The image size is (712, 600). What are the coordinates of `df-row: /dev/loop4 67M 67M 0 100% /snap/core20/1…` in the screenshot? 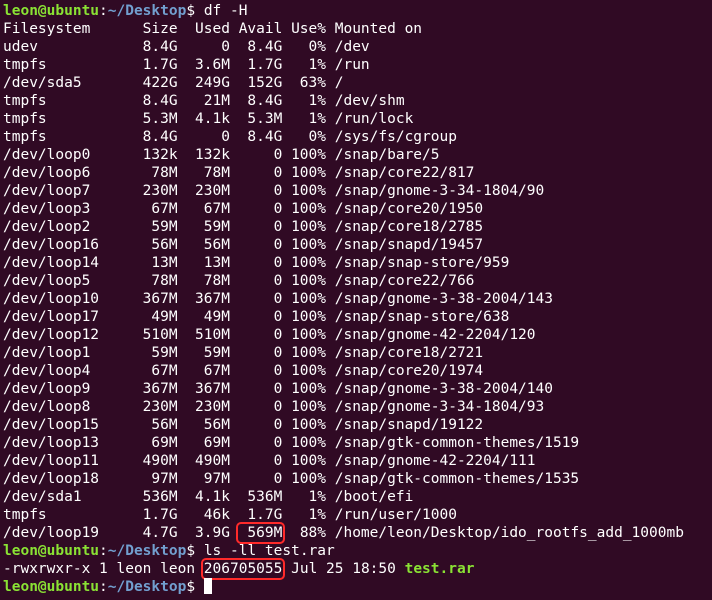 It's located at (243, 371).